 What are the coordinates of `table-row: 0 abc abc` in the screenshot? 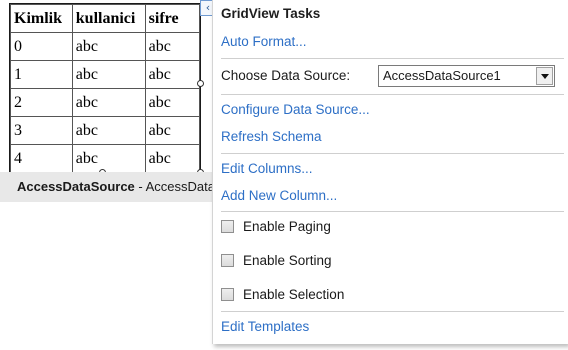 It's located at (105, 46).